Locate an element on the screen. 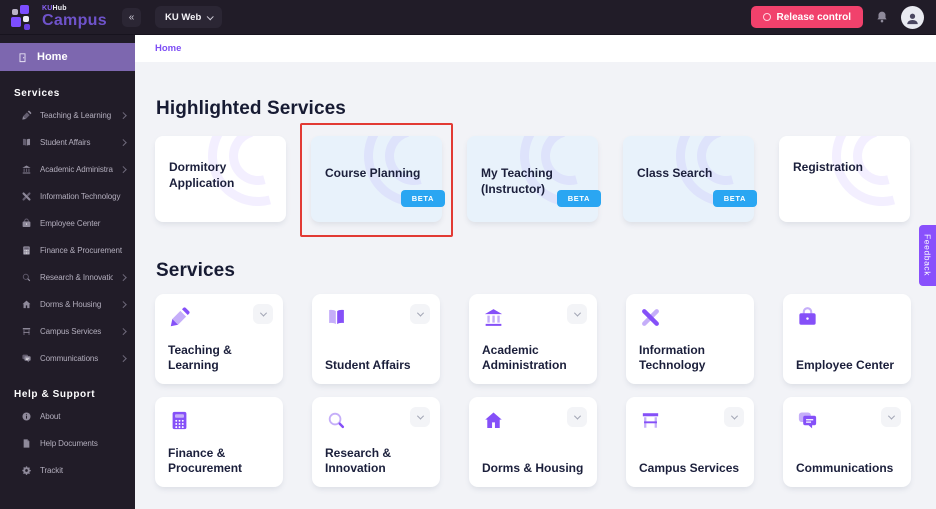  sidebar-item-label: Help Documents is located at coordinates (69, 443).